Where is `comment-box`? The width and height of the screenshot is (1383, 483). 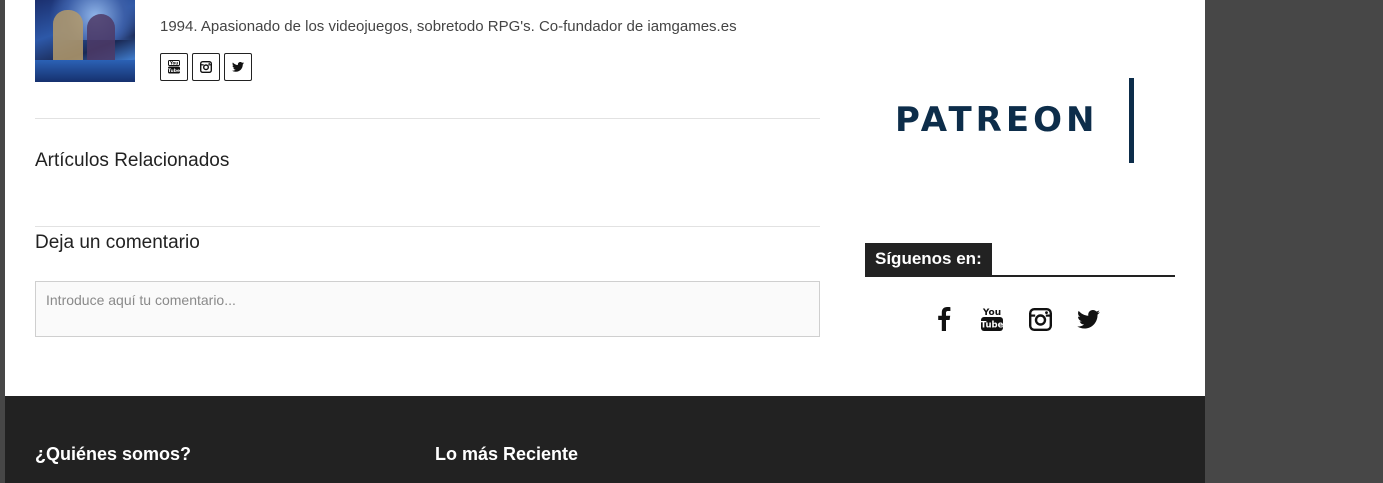
comment-box is located at coordinates (427, 309).